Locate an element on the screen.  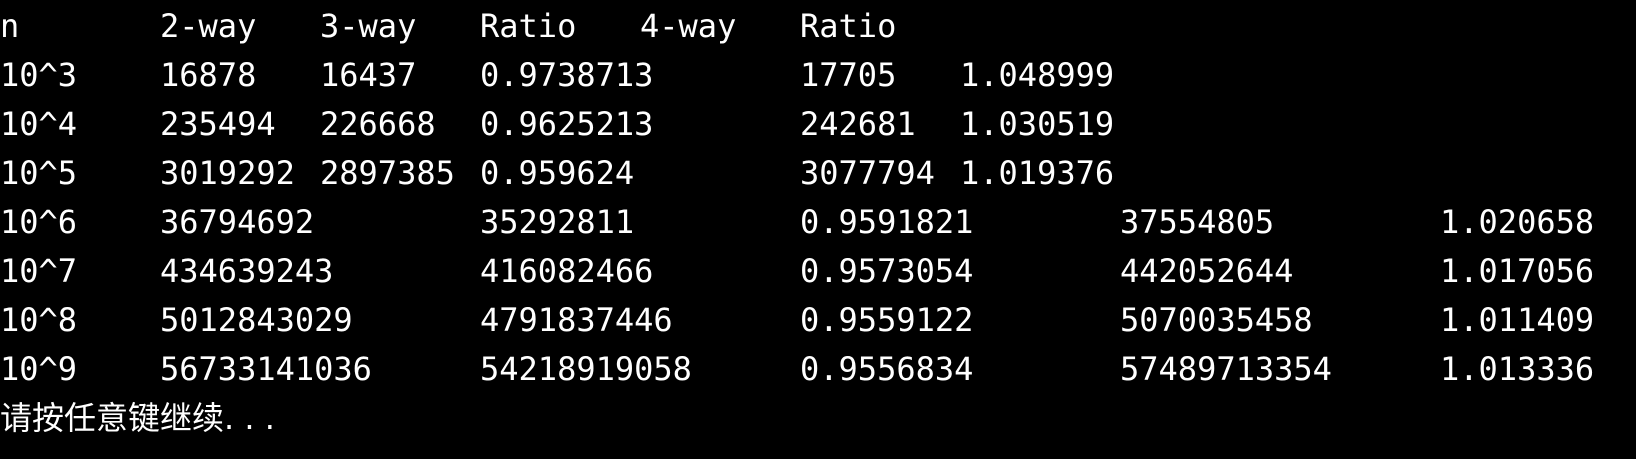
row-ratio-3: 0.9625213 is located at coordinates (567, 124).